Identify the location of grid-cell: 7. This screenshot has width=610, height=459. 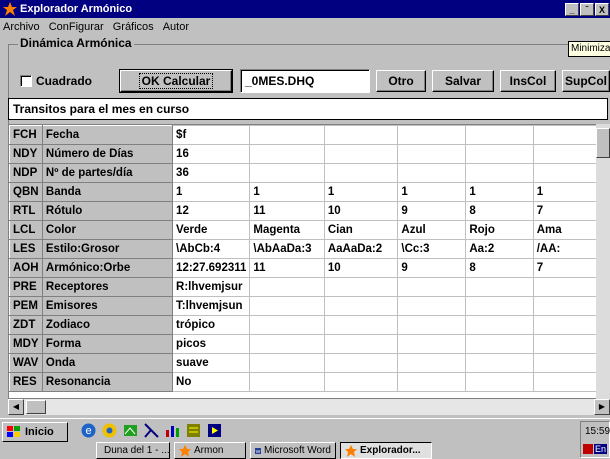
(566, 268).